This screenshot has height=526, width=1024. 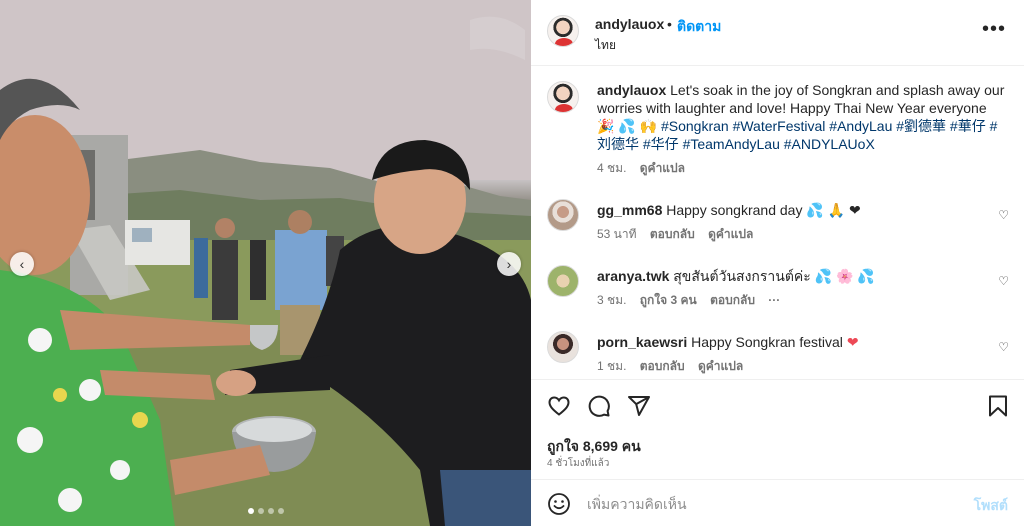 I want to click on bookmark-icon, so click(x=998, y=406).